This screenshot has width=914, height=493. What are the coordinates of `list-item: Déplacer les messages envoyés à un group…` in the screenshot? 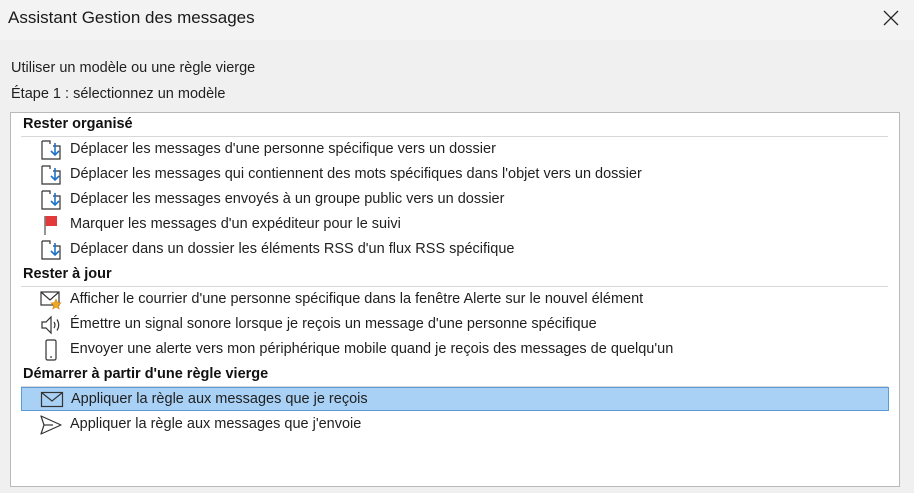 It's located at (455, 200).